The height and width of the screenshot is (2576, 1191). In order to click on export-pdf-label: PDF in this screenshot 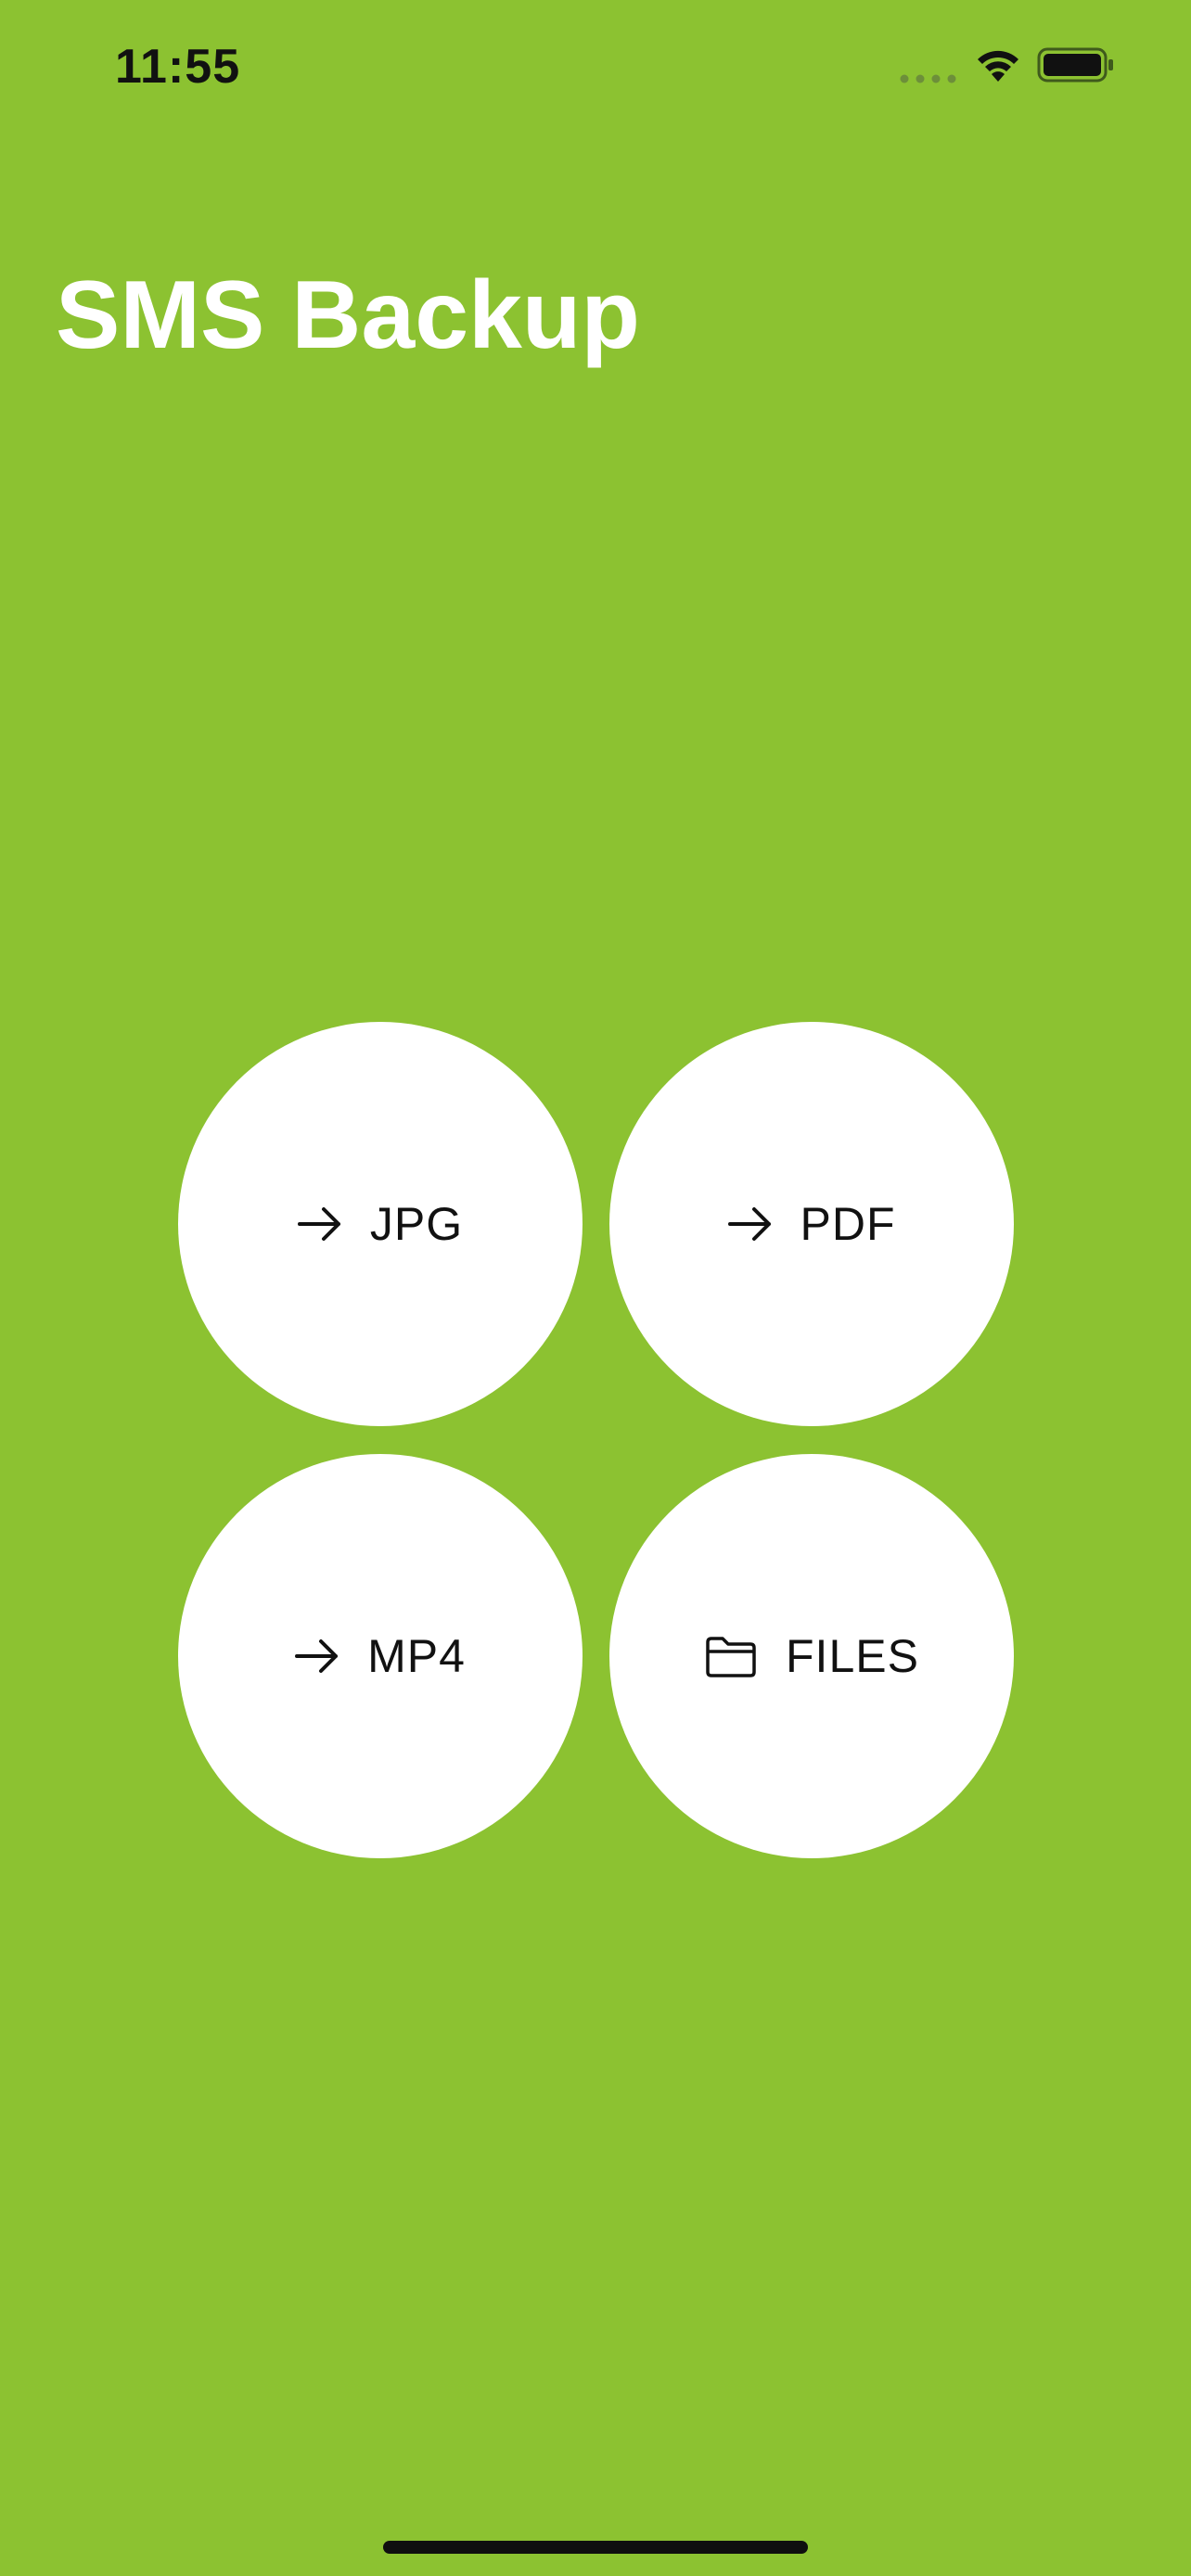, I will do `click(848, 1224)`.